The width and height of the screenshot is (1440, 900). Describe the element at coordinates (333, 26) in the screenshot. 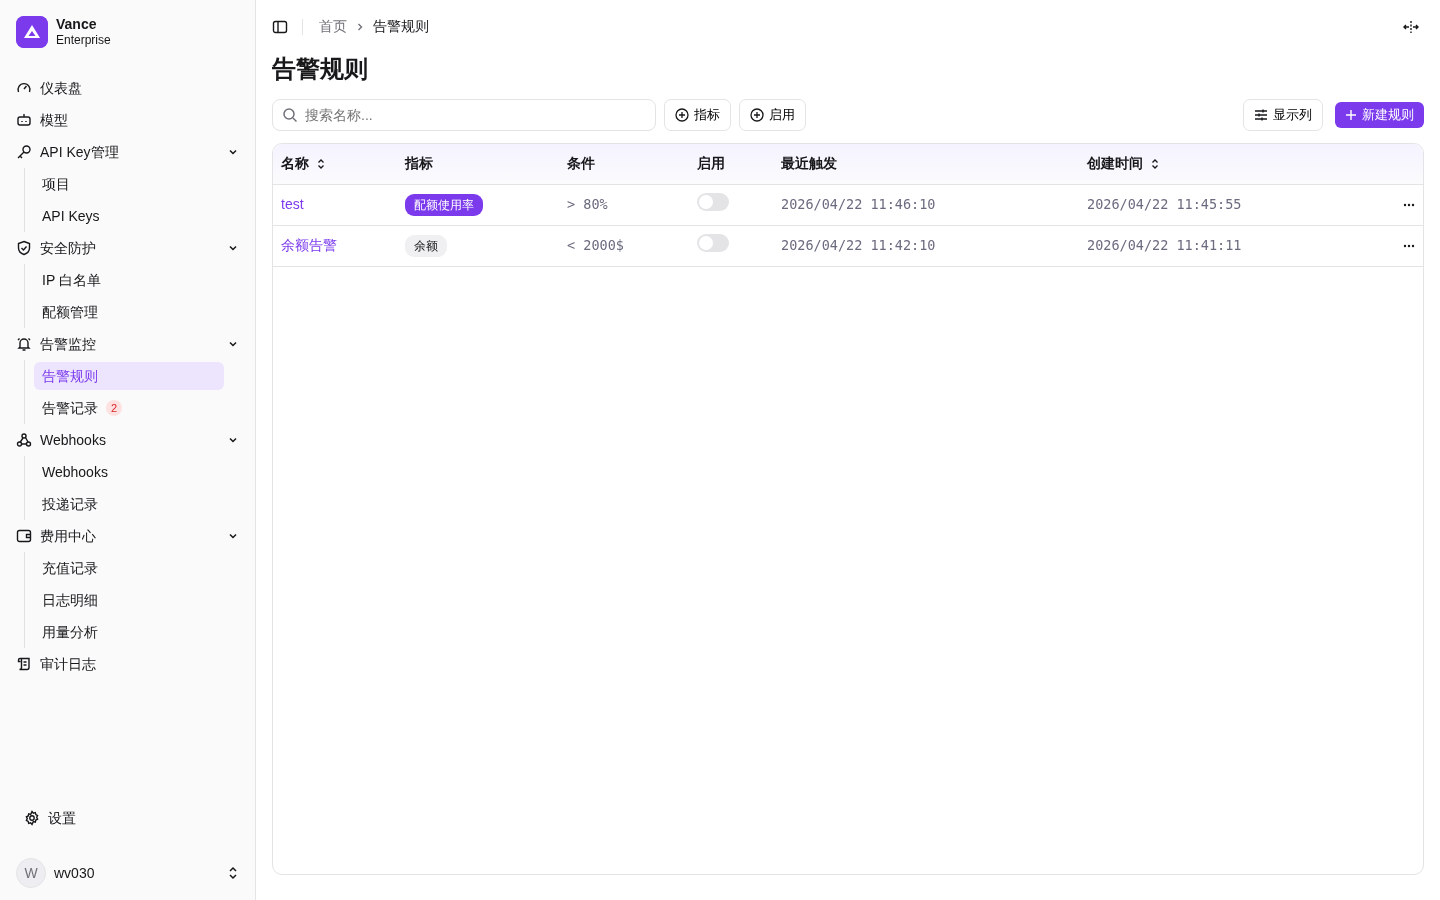

I see `breadcrumb-link: 首页` at that location.